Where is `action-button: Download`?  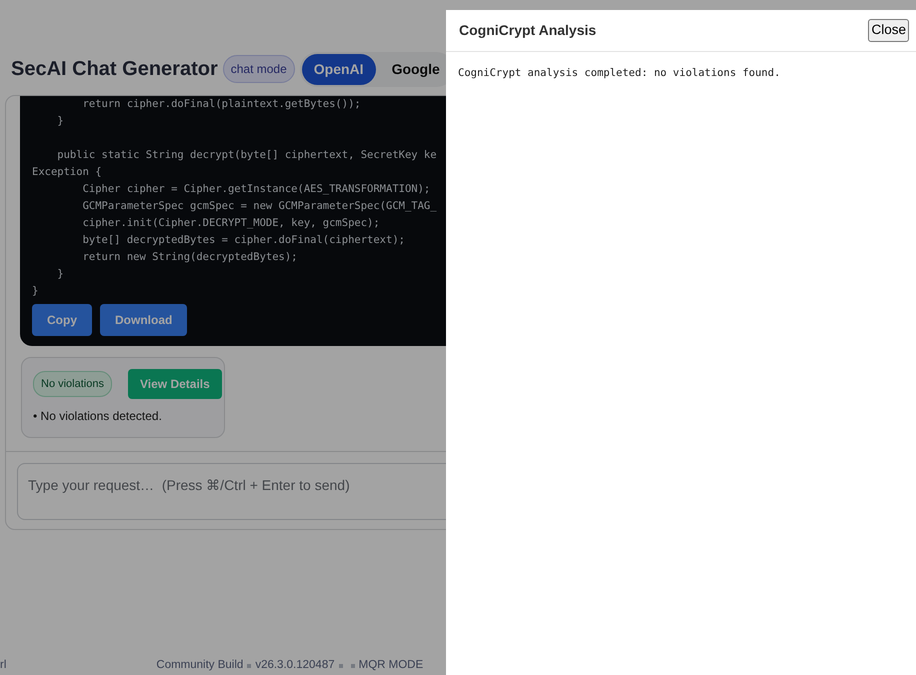
action-button: Download is located at coordinates (144, 320).